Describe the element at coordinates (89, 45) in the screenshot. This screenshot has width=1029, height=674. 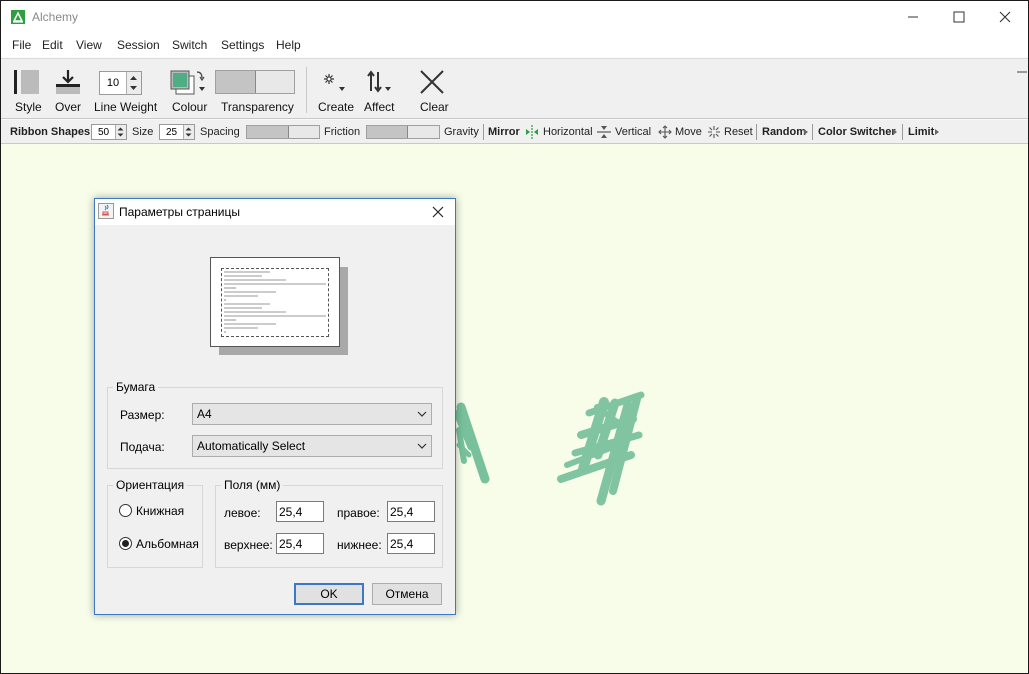
I see `menu-view: View` at that location.